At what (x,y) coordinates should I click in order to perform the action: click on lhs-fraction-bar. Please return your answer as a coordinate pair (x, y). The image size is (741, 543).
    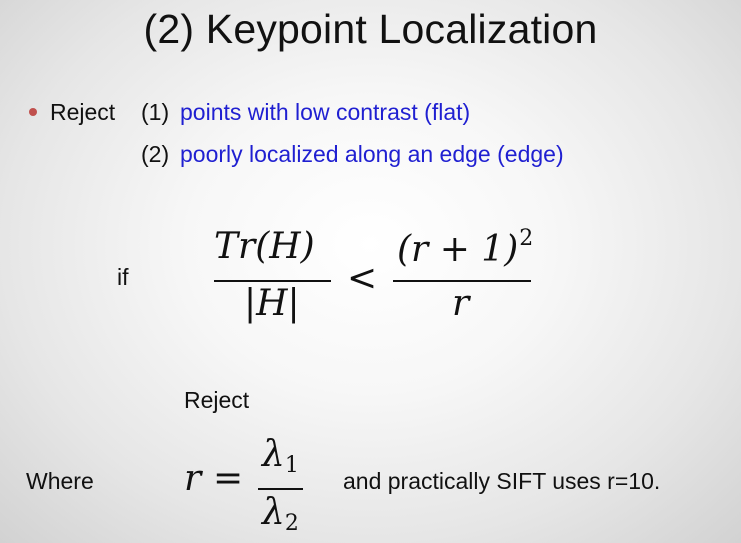
    Looking at the image, I should click on (272, 281).